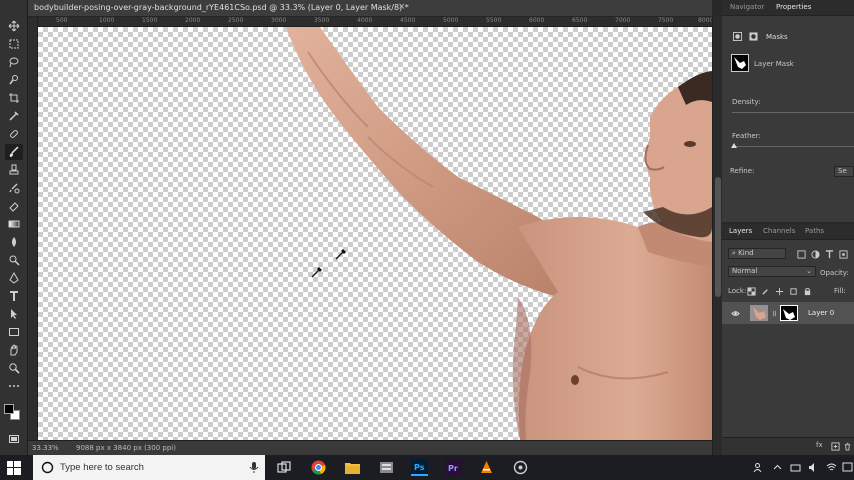  Describe the element at coordinates (757, 467) in the screenshot. I see `people-icon` at that location.